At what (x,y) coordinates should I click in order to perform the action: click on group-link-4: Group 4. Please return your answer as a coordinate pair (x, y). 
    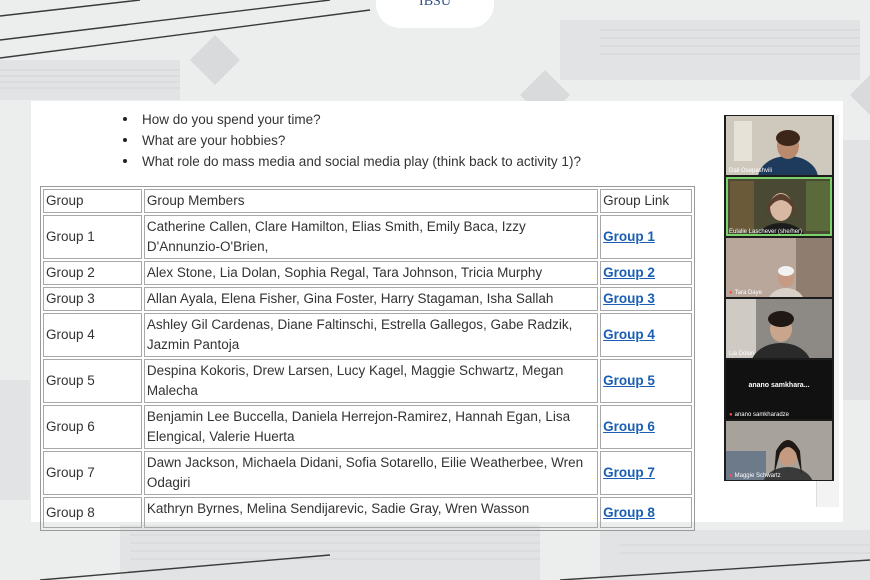
    Looking at the image, I should click on (629, 334).